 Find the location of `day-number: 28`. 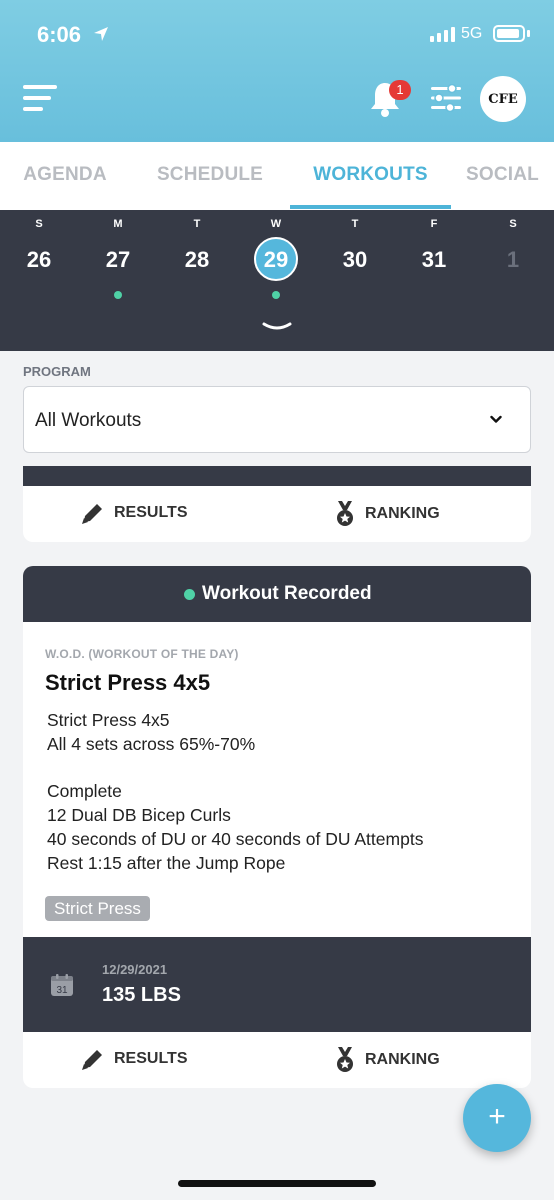

day-number: 28 is located at coordinates (197, 259).